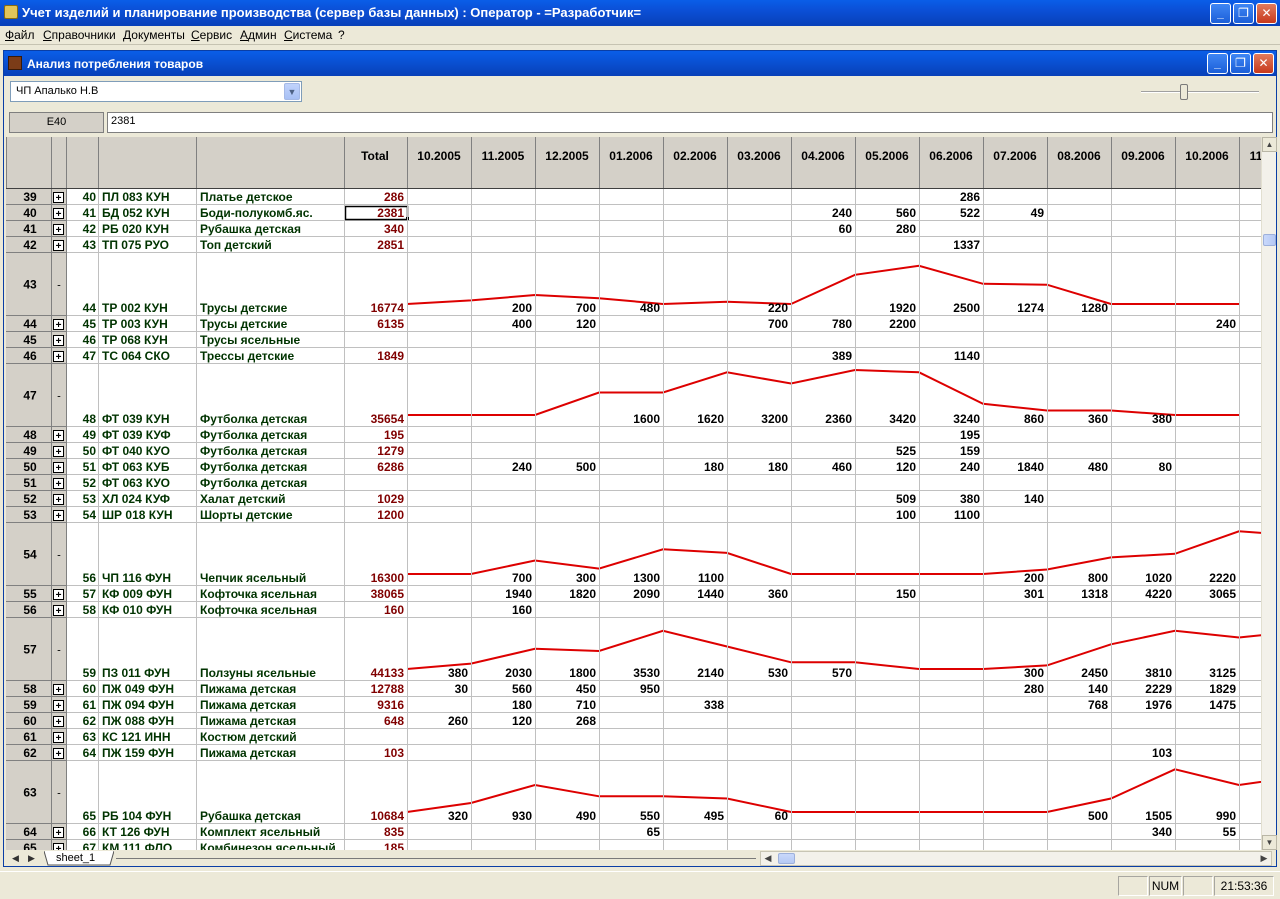 The height and width of the screenshot is (899, 1280). What do you see at coordinates (79, 35) in the screenshot?
I see `menu-references: Справочники` at bounding box center [79, 35].